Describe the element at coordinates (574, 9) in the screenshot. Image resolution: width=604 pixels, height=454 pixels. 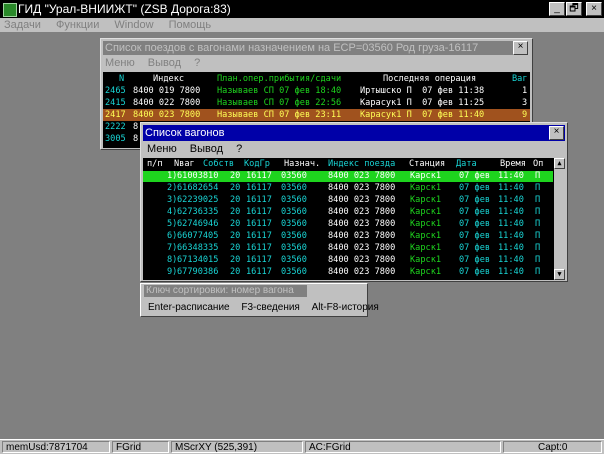
I see `restore-button: 🗗` at that location.